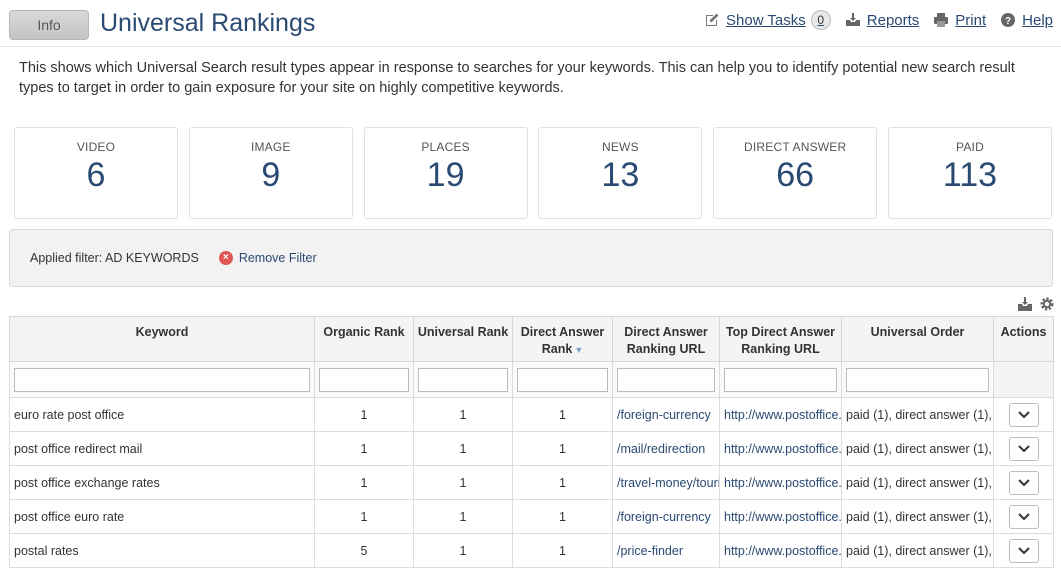  I want to click on universal-order-filter-input, so click(917, 379).